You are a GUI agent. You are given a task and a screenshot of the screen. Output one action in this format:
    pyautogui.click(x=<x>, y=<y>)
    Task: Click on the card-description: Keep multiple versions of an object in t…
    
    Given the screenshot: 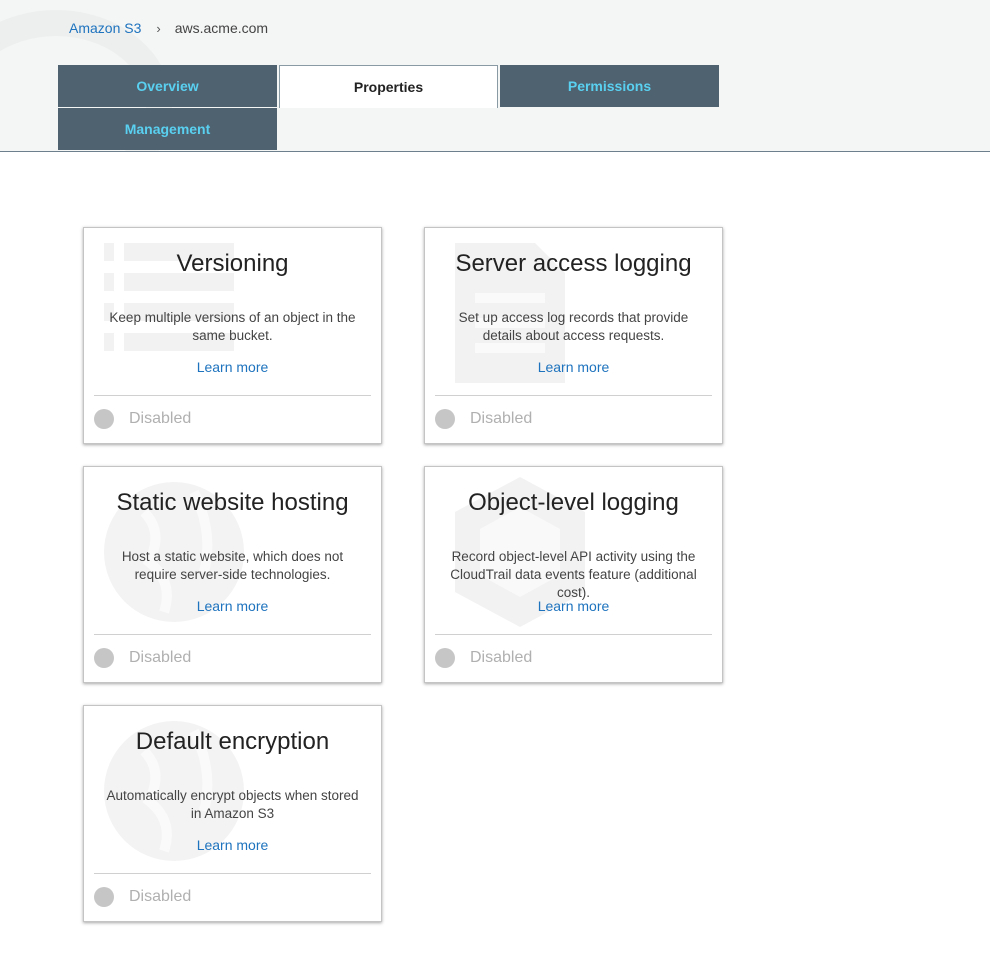 What is the action you would take?
    pyautogui.click(x=232, y=326)
    